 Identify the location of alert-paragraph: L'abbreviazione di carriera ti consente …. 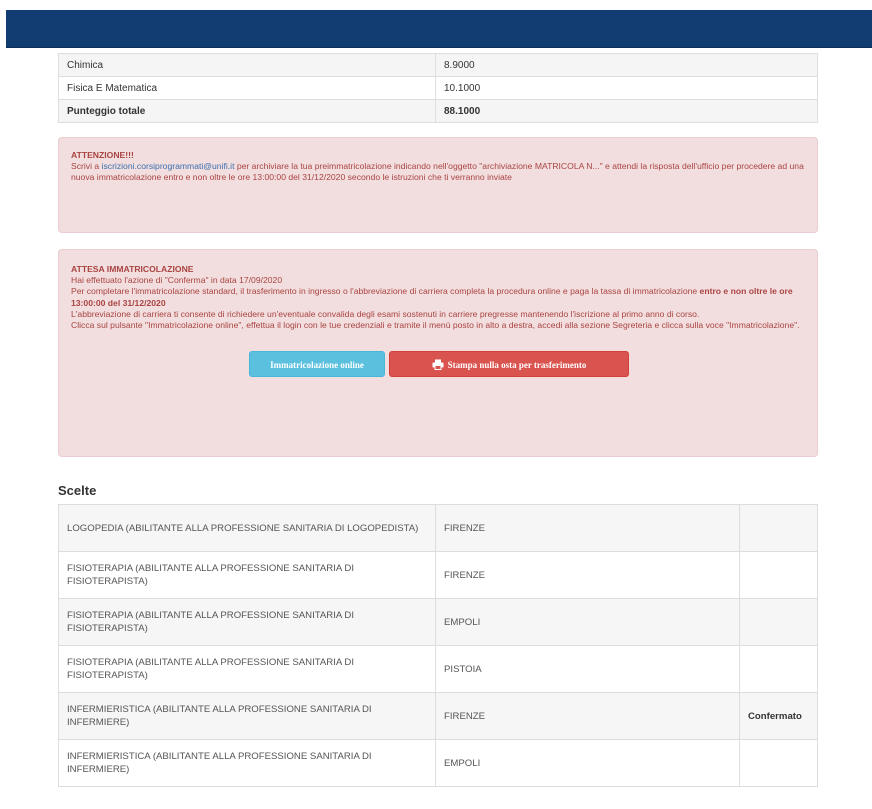
(385, 313).